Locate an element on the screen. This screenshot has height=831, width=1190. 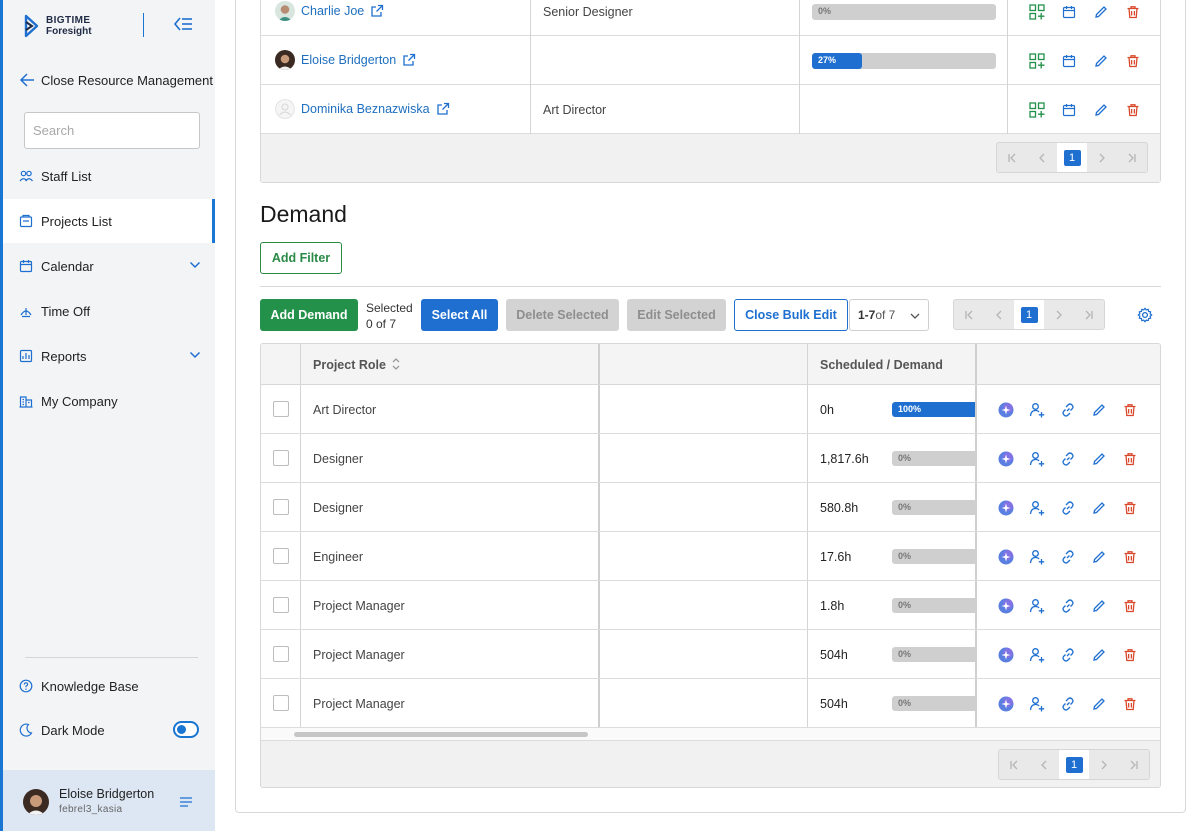
sidebar-item-time-off: Time Off is located at coordinates (109, 311).